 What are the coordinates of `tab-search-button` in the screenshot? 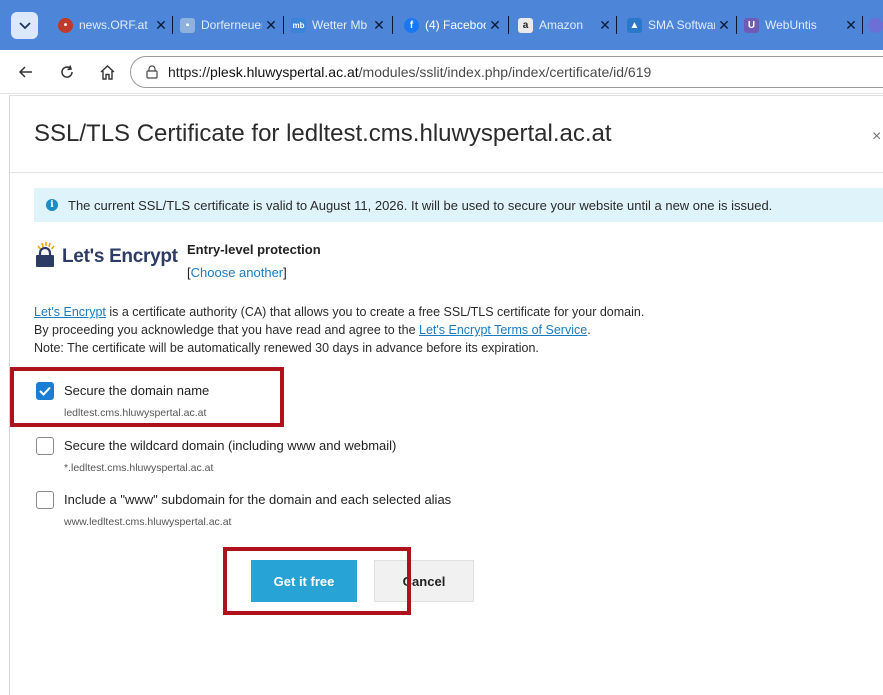 It's located at (24, 25).